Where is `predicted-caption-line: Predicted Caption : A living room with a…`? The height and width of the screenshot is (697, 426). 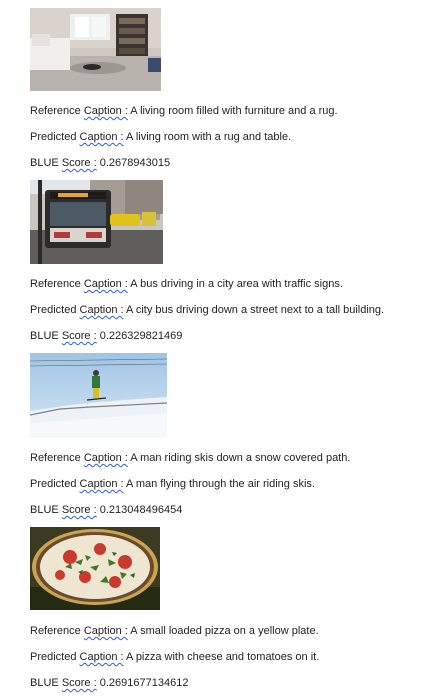
predicted-caption-line: Predicted Caption : A living room with a… is located at coordinates (160, 137).